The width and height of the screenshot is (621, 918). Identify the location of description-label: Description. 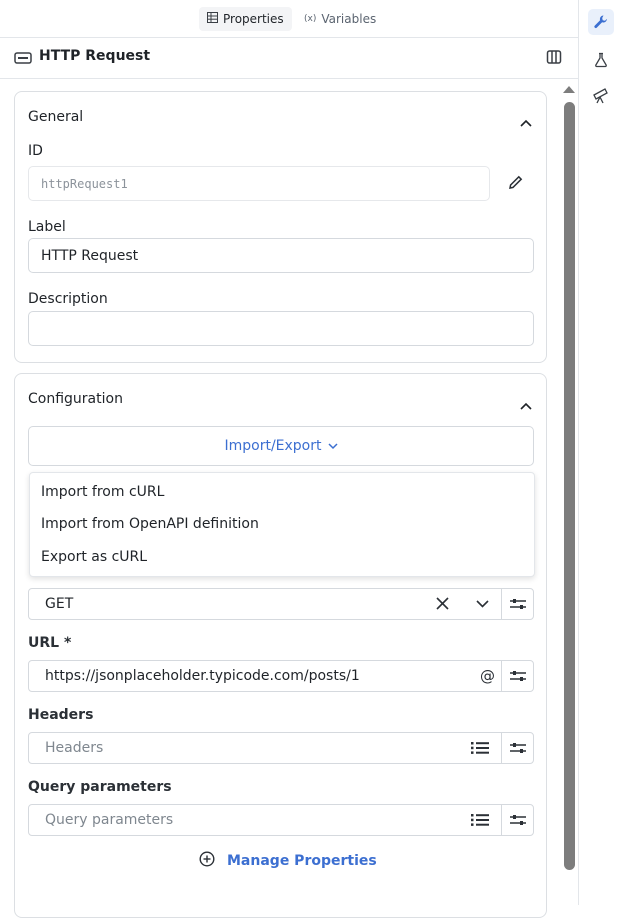
(68, 299).